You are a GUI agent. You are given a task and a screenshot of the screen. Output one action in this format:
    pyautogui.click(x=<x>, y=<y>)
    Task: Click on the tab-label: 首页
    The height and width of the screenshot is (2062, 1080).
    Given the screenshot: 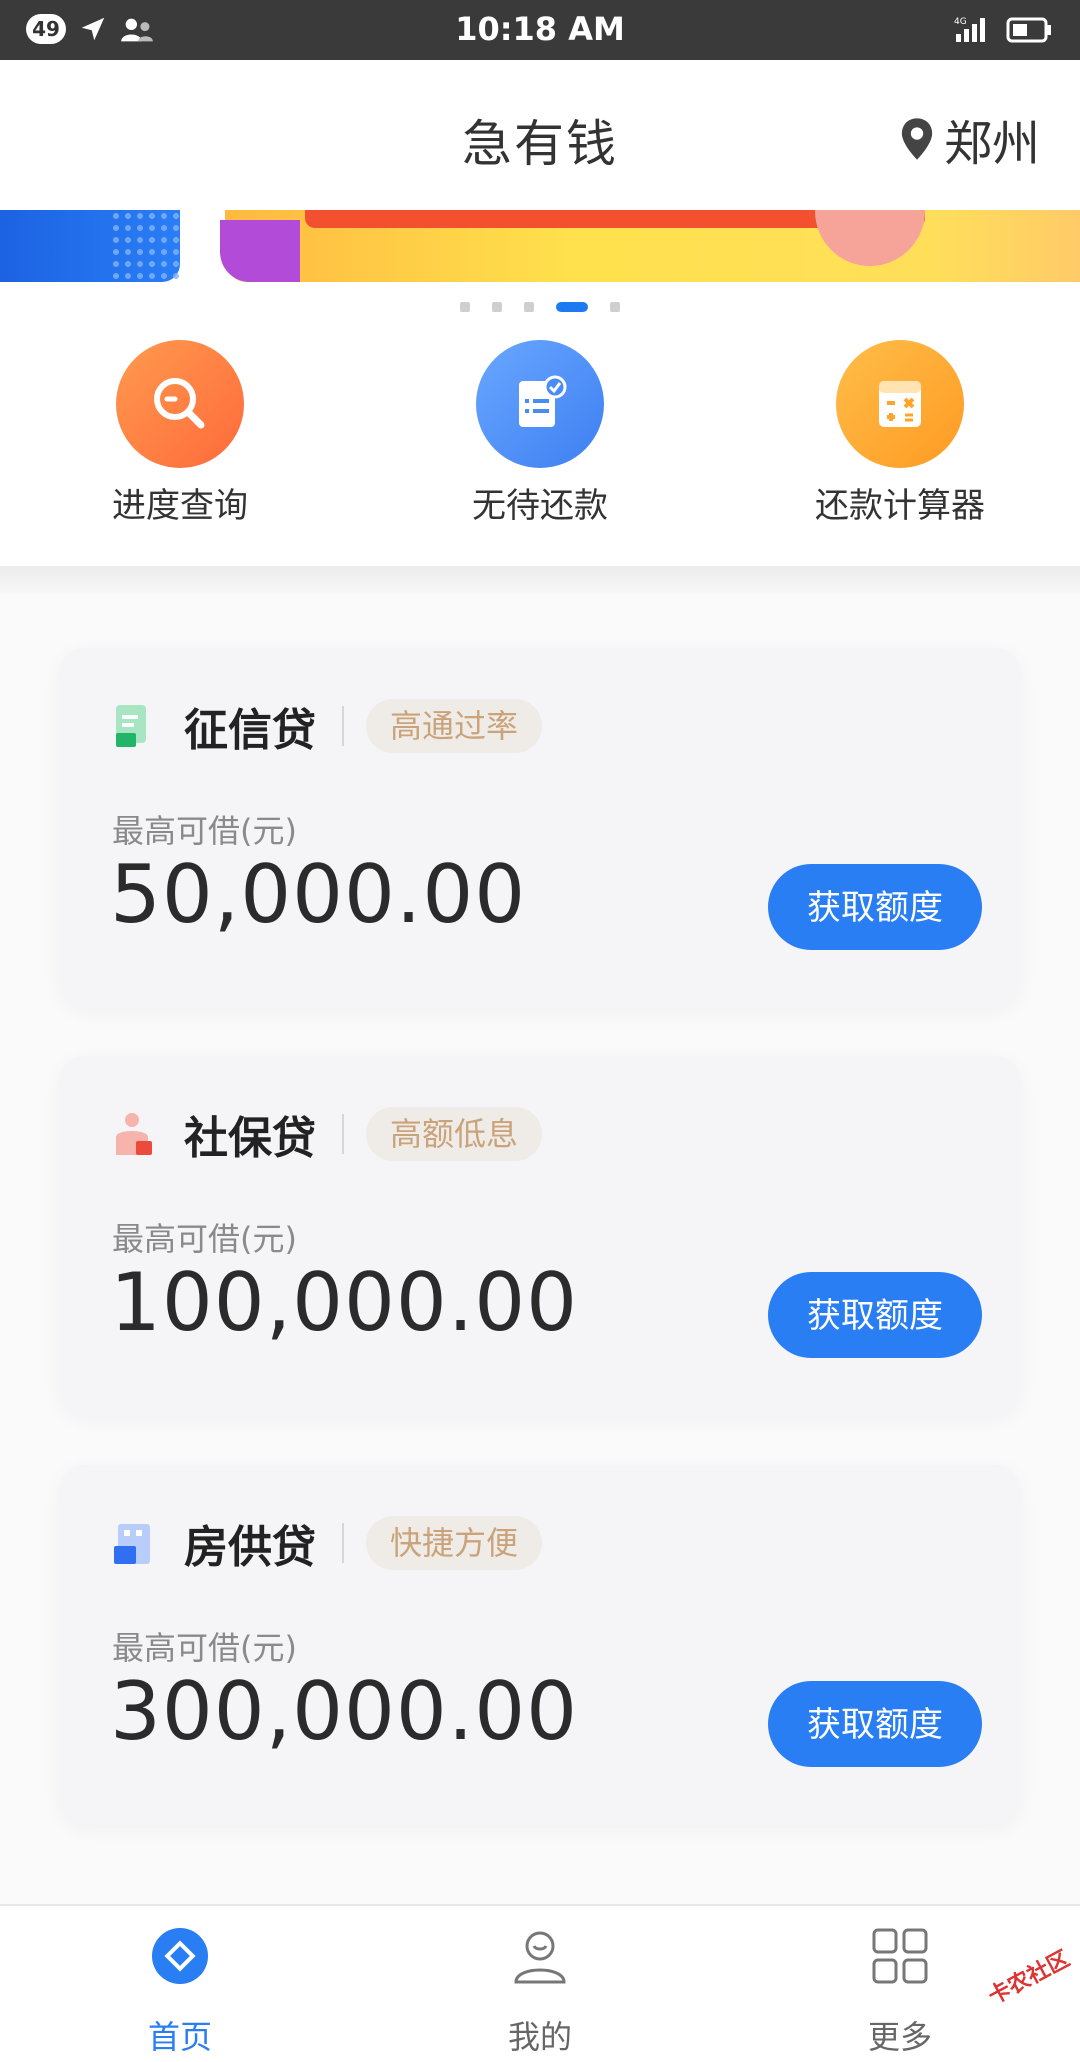 What is the action you would take?
    pyautogui.click(x=179, y=2037)
    